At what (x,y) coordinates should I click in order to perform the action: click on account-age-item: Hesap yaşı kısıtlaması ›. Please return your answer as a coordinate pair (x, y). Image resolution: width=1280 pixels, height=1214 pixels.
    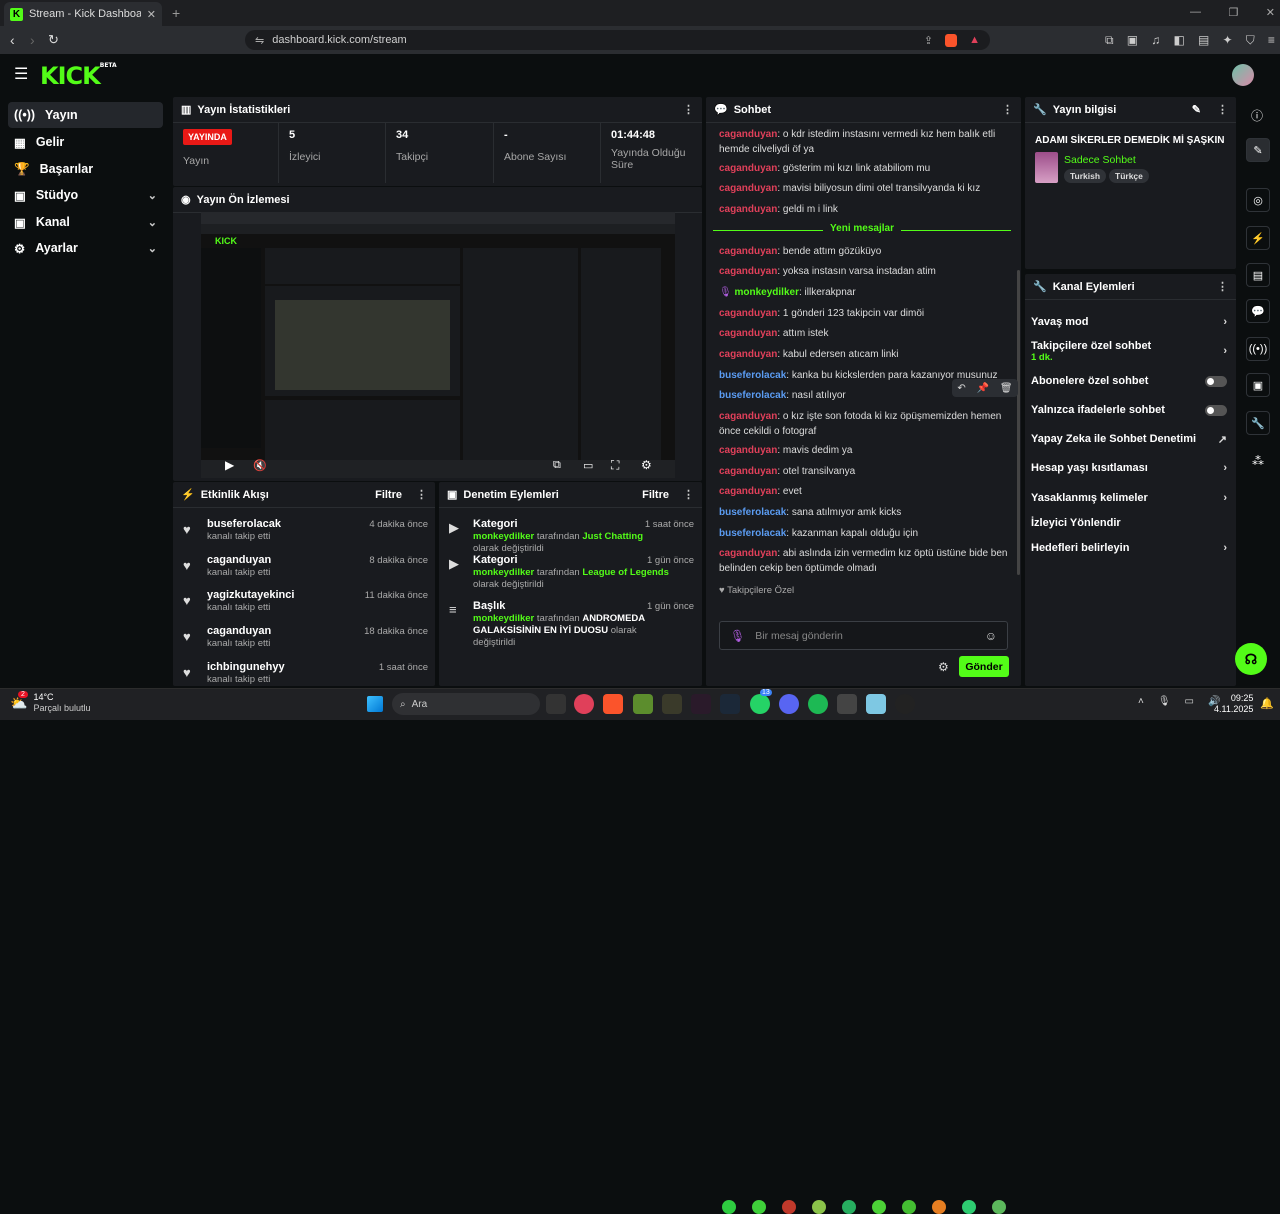
    Looking at the image, I should click on (1129, 468).